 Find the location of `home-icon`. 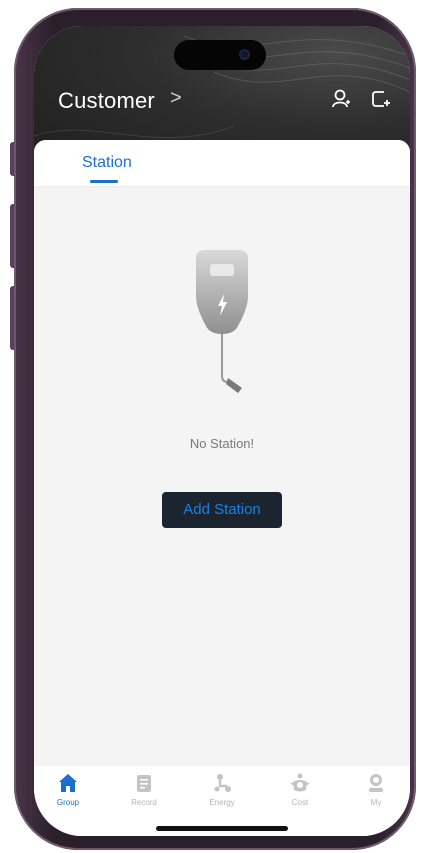

home-icon is located at coordinates (68, 783).